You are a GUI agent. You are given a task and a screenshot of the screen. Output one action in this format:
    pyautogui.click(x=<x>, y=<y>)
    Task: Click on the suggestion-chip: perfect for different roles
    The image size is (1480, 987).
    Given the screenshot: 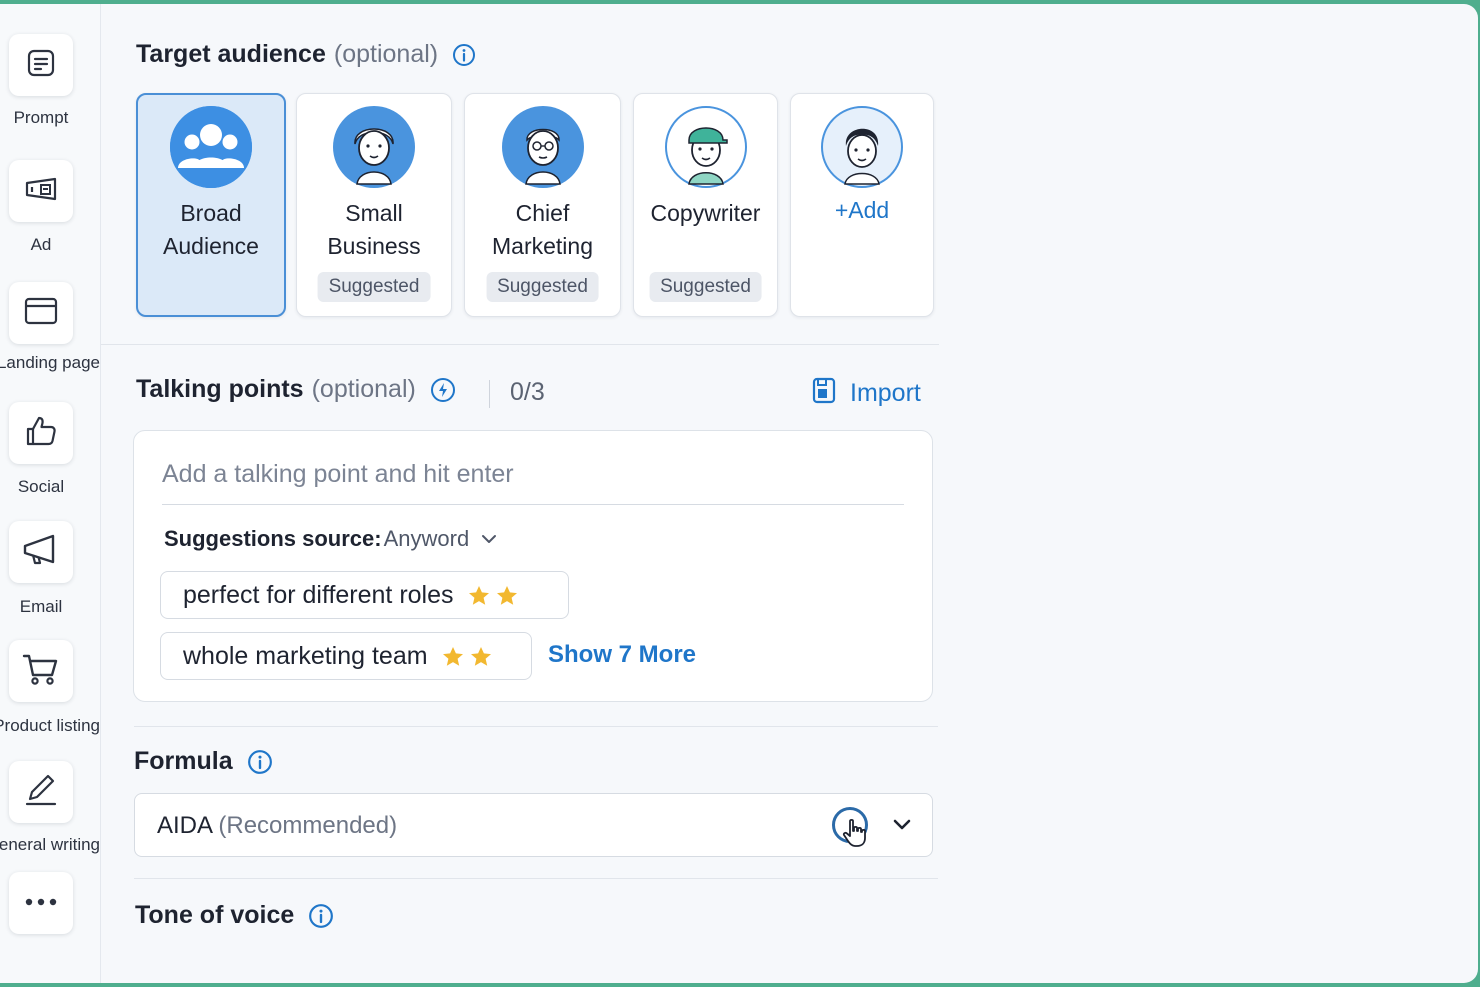 What is the action you would take?
    pyautogui.click(x=364, y=595)
    